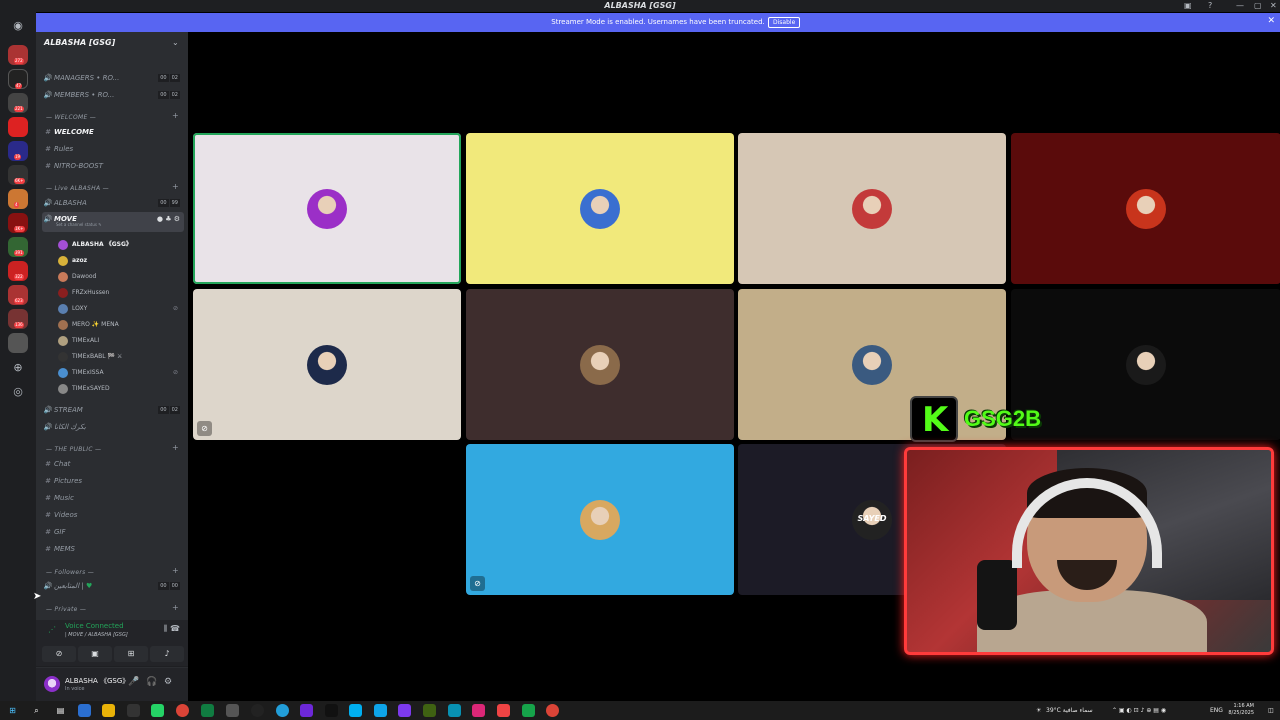  Describe the element at coordinates (1069, 710) in the screenshot. I see `weather-text: 39°C سماء صافية` at that location.